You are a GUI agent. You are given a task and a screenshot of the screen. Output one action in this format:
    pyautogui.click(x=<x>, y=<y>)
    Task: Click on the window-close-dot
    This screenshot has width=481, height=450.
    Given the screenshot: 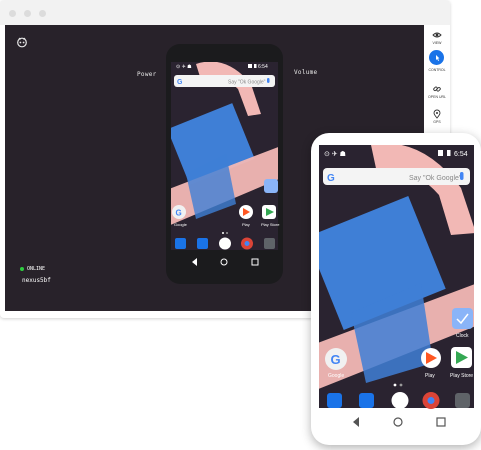 What is the action you would take?
    pyautogui.click(x=12, y=13)
    